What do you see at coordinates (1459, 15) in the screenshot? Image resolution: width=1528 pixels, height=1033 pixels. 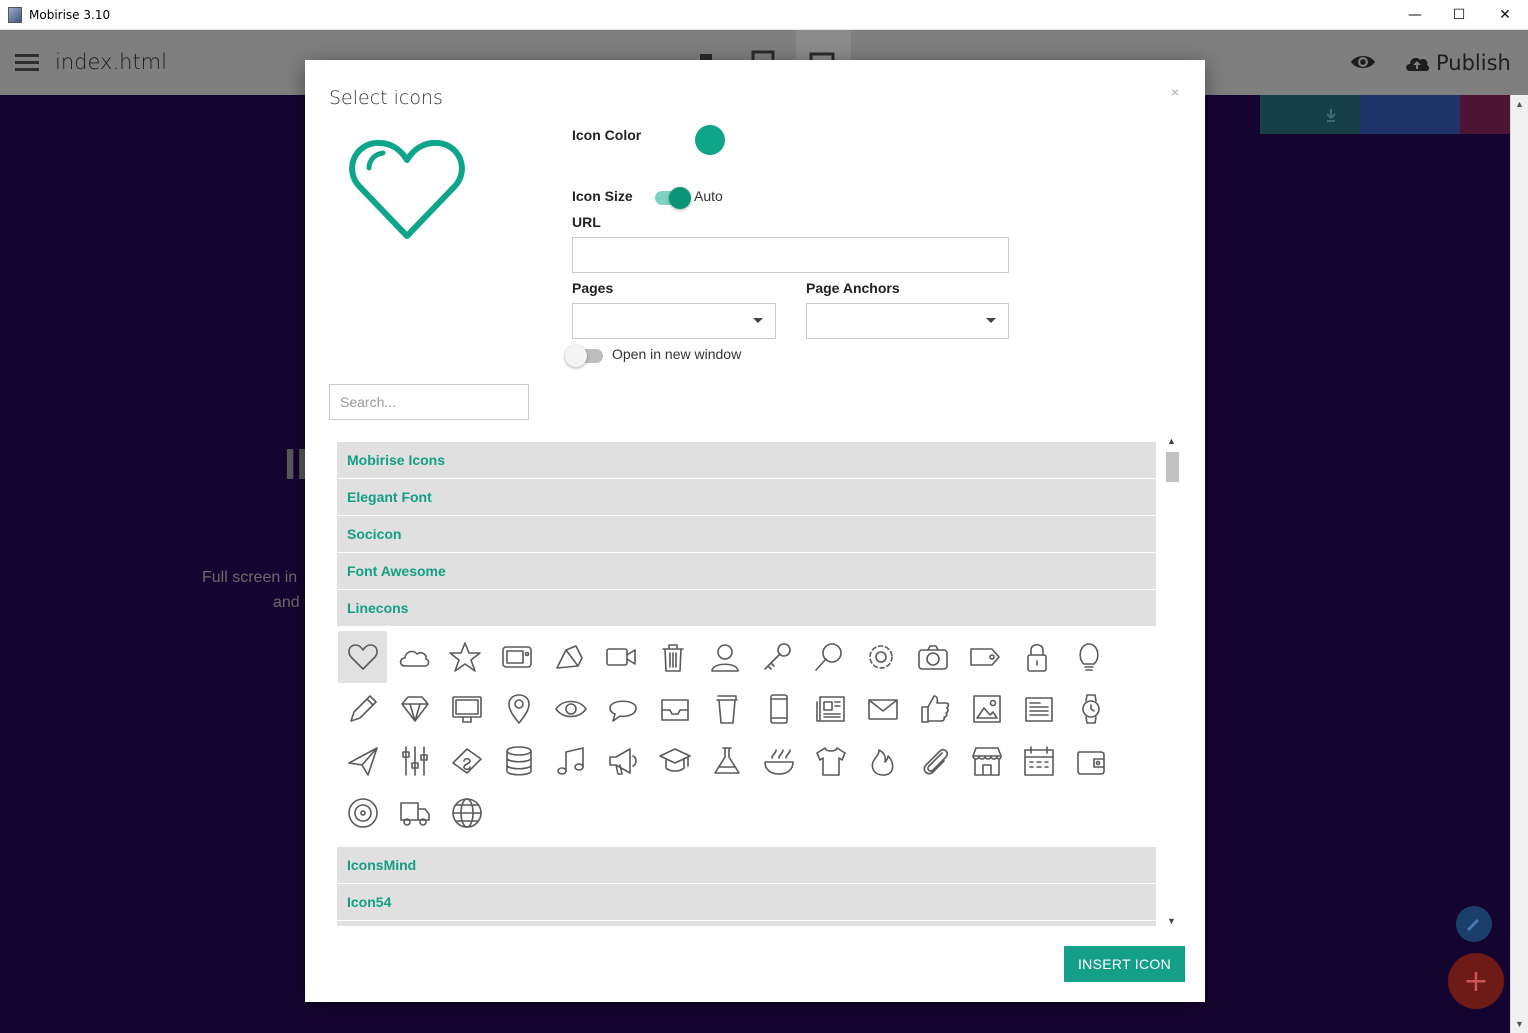 I see `maximize-button: ☐` at bounding box center [1459, 15].